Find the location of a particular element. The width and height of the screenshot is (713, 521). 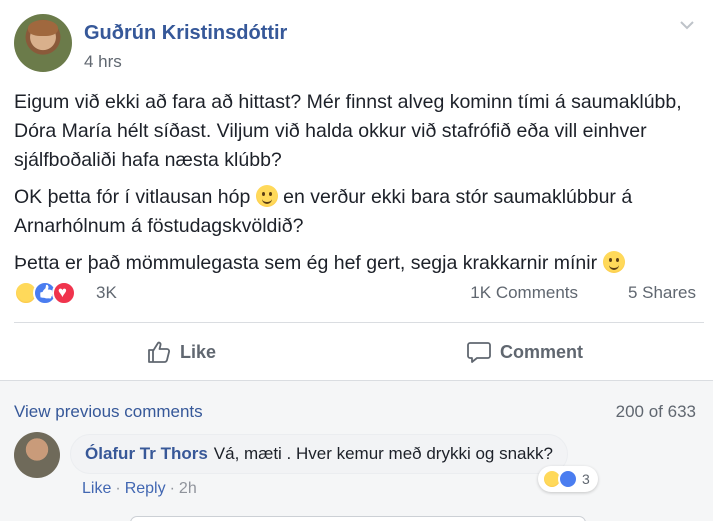

comment-author: Ólafur Tr Thors is located at coordinates (146, 454).